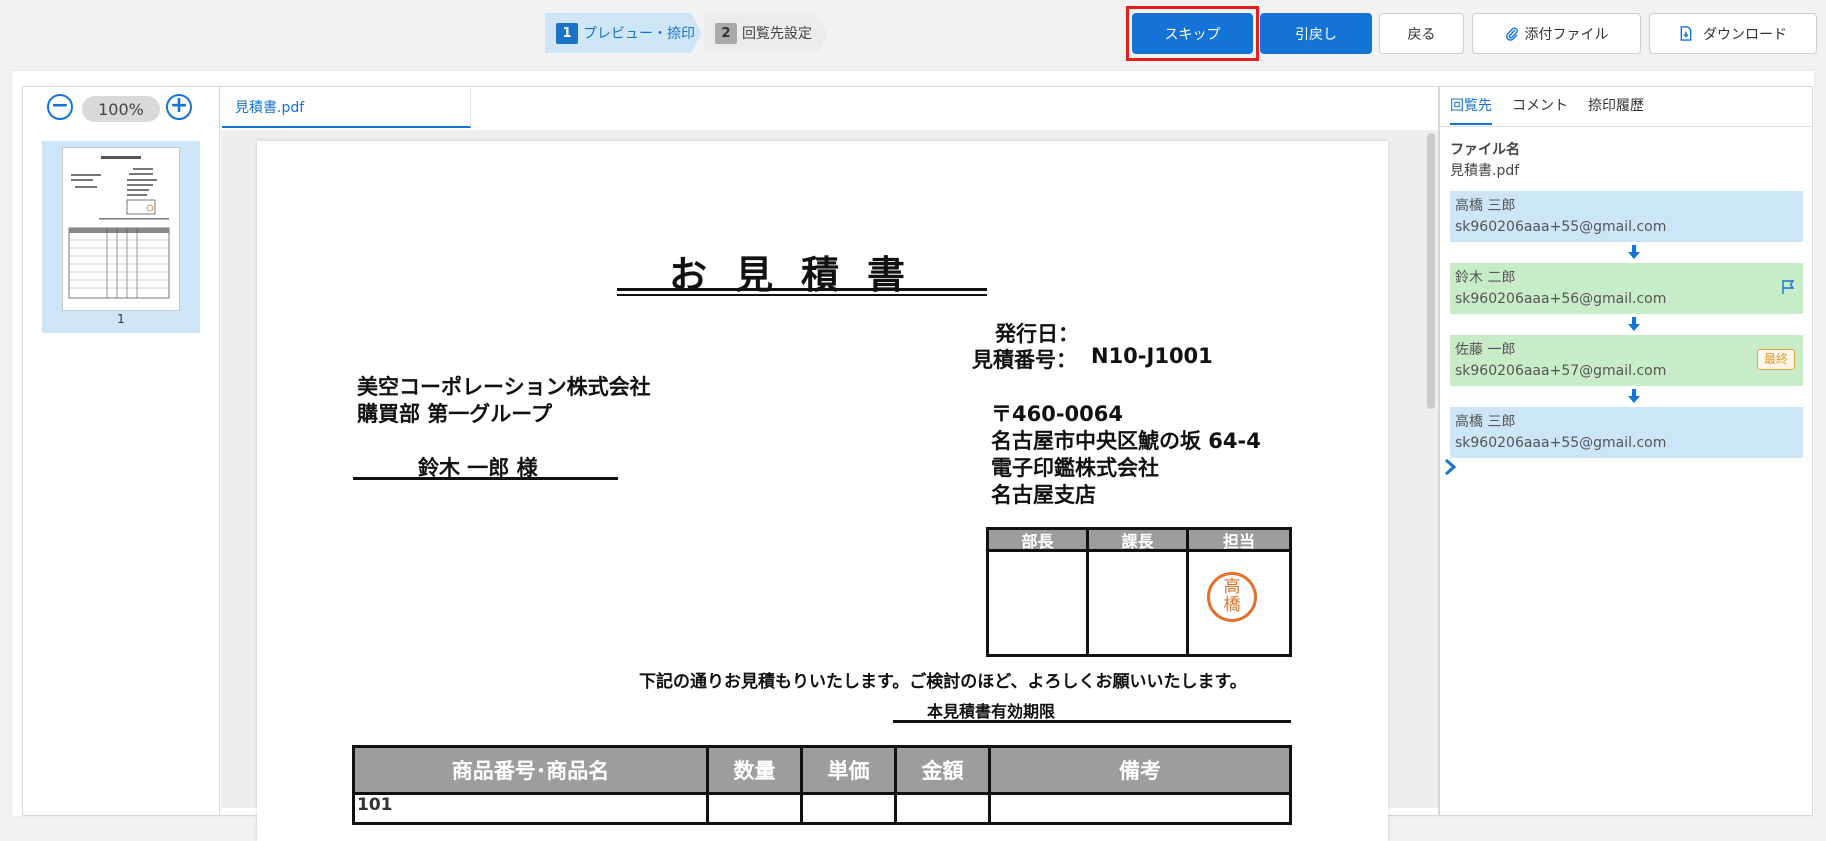 The width and height of the screenshot is (1826, 841). I want to click on zoom-in-button: +, so click(179, 107).